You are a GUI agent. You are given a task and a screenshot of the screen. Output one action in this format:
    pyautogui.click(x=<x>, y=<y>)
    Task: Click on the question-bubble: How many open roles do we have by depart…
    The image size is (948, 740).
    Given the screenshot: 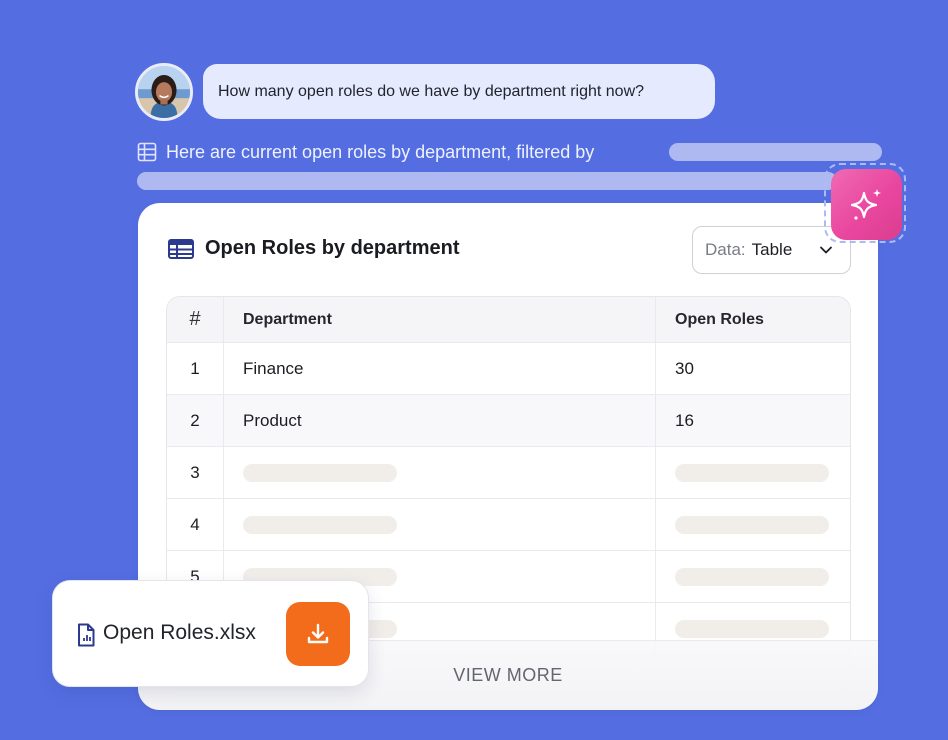 What is the action you would take?
    pyautogui.click(x=459, y=91)
    